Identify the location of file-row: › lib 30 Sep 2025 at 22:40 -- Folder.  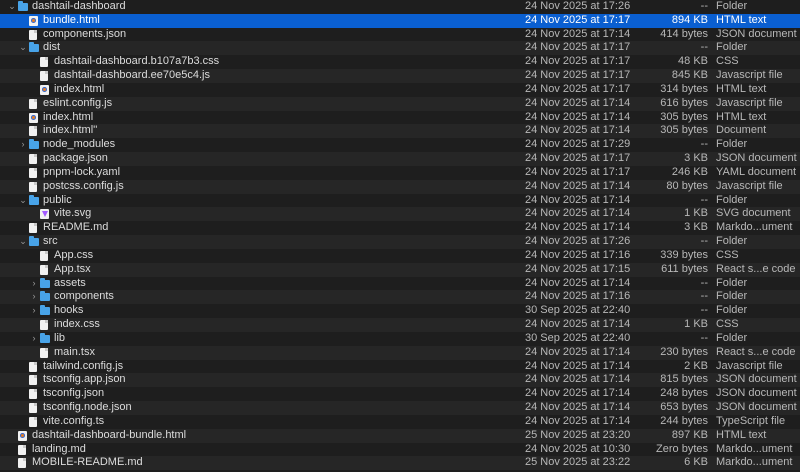
(400, 339).